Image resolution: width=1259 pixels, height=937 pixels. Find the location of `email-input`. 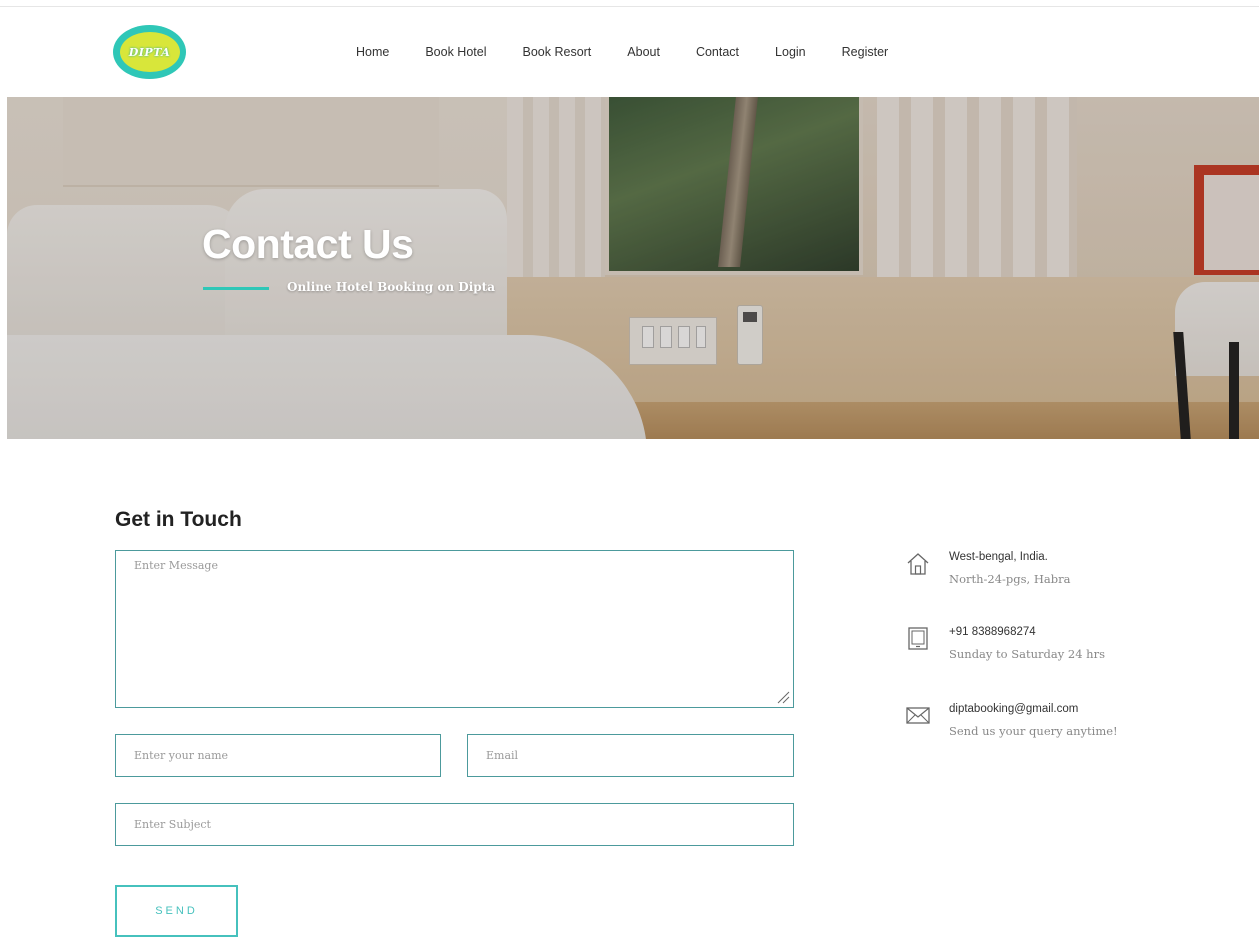

email-input is located at coordinates (630, 755).